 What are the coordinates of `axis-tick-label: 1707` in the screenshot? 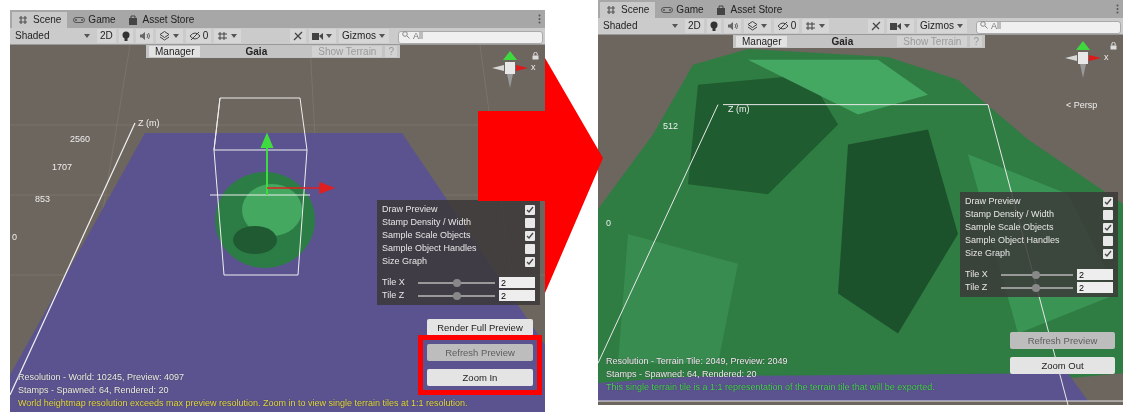 It's located at (62, 167).